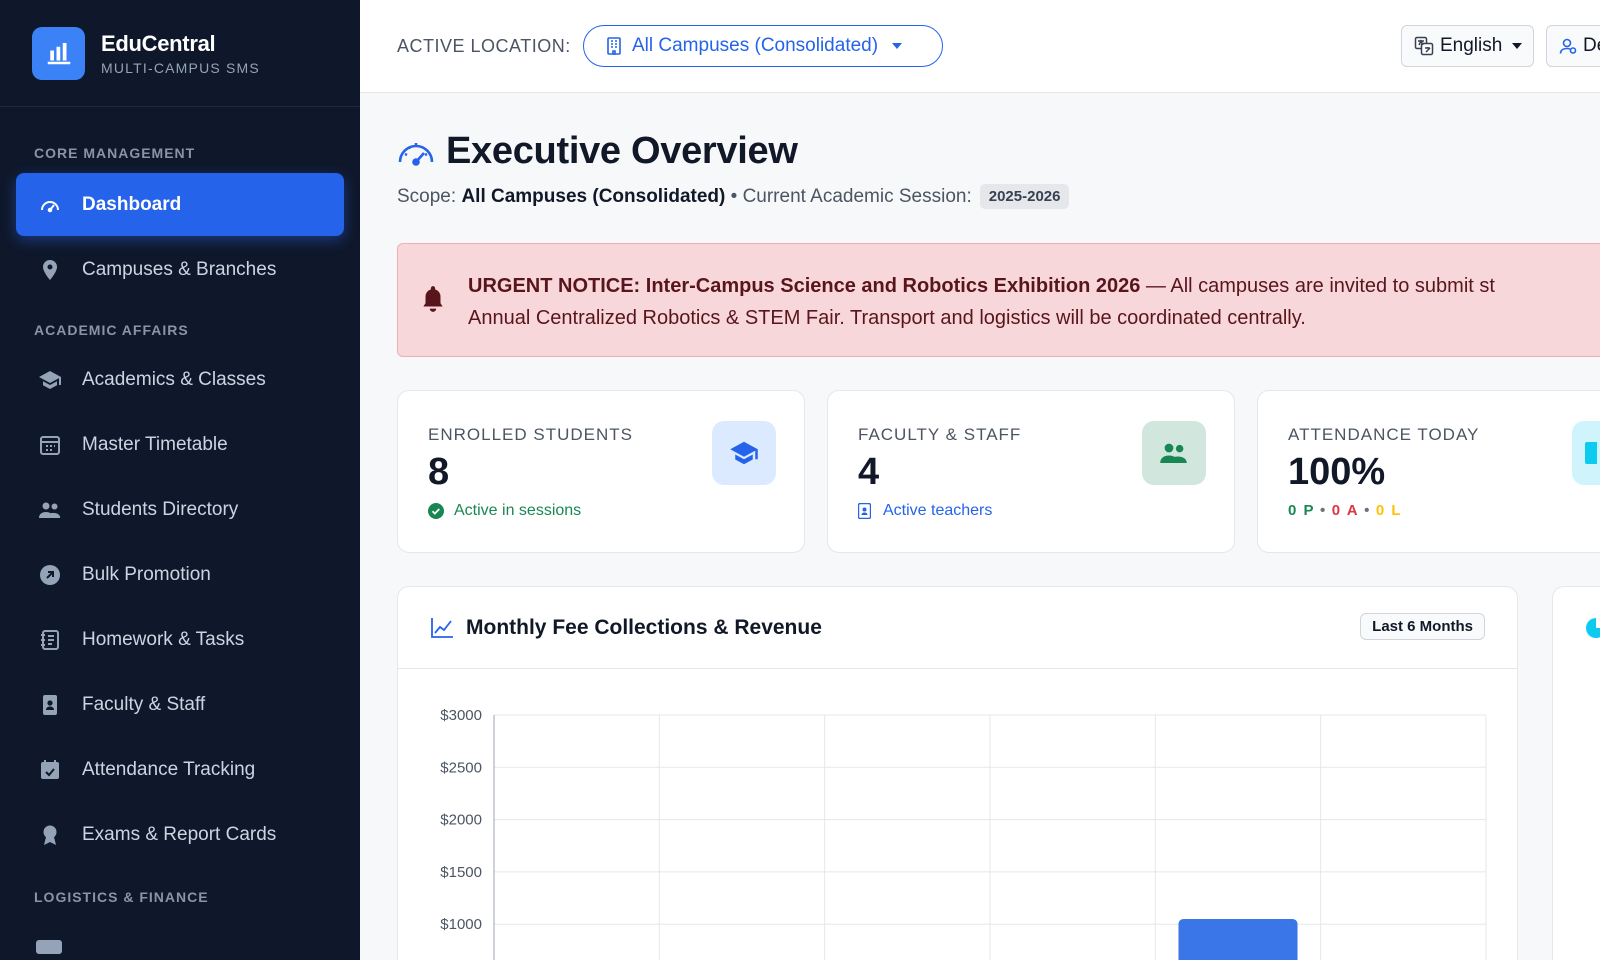  I want to click on location-value: All Campuses (Consolidated), so click(755, 45).